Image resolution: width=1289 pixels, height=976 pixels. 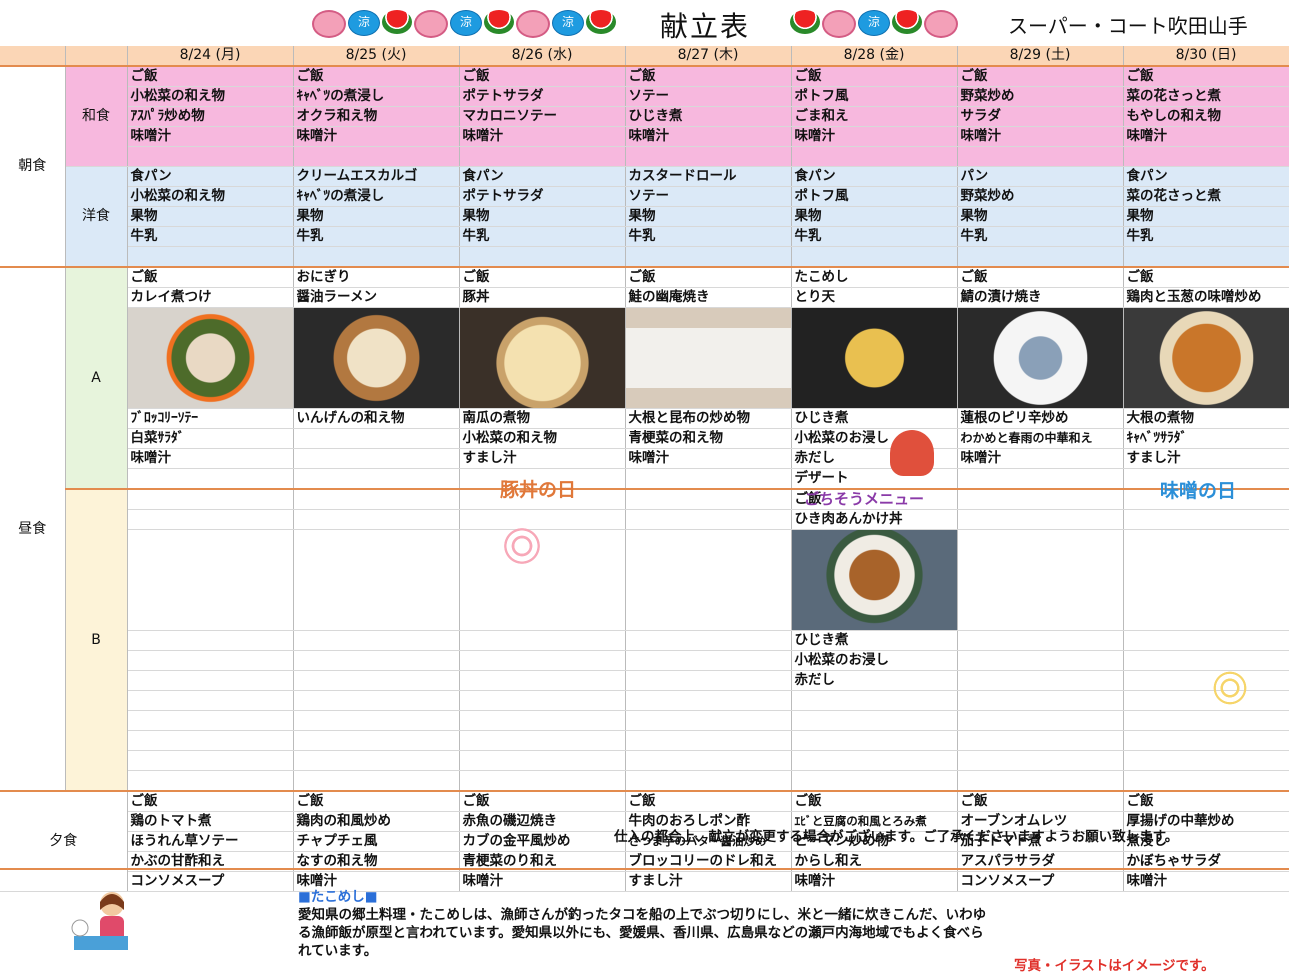 What do you see at coordinates (210, 56) in the screenshot?
I see `day-header: 8/24 (月)` at bounding box center [210, 56].